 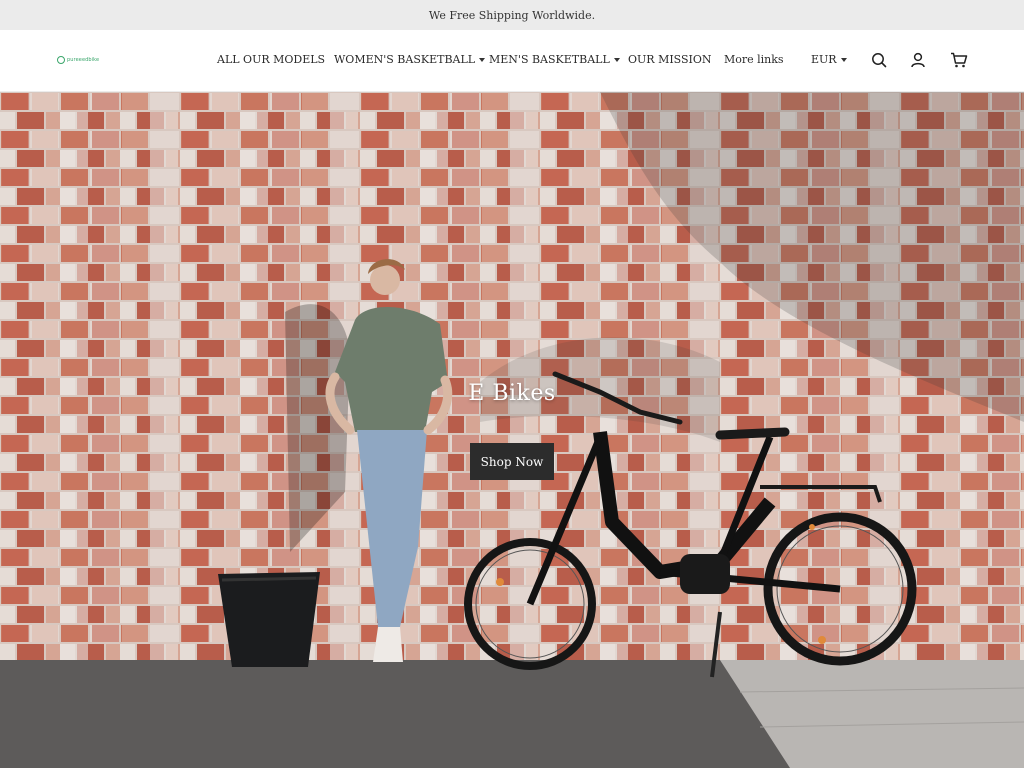 I want to click on account-button, so click(x=918, y=60).